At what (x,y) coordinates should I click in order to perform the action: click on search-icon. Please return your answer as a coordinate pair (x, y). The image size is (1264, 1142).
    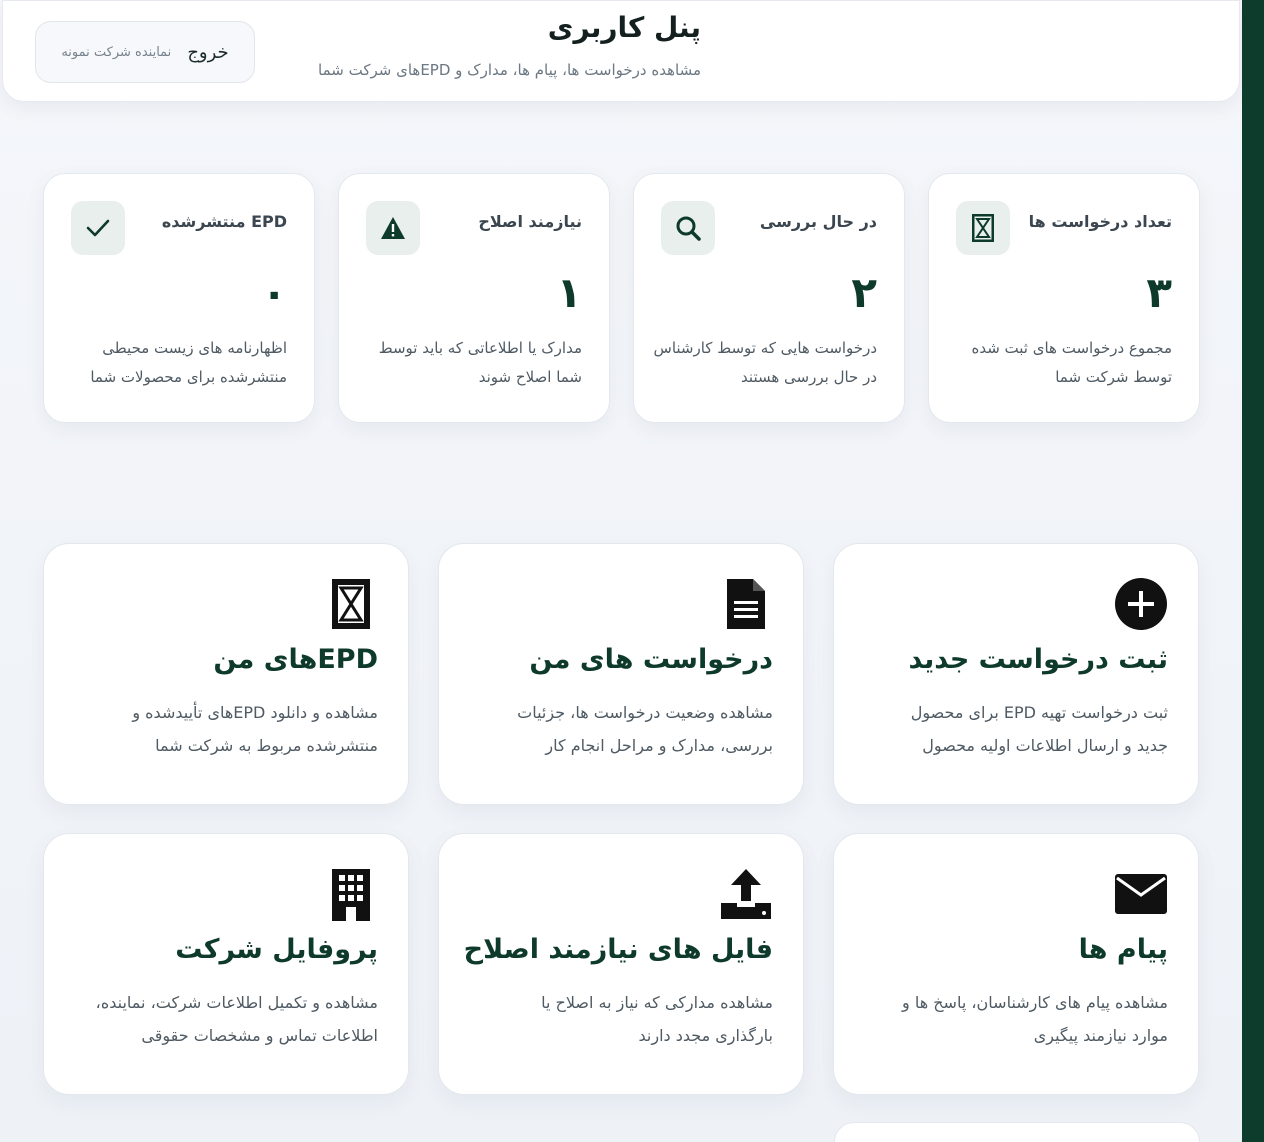
    Looking at the image, I should click on (688, 228).